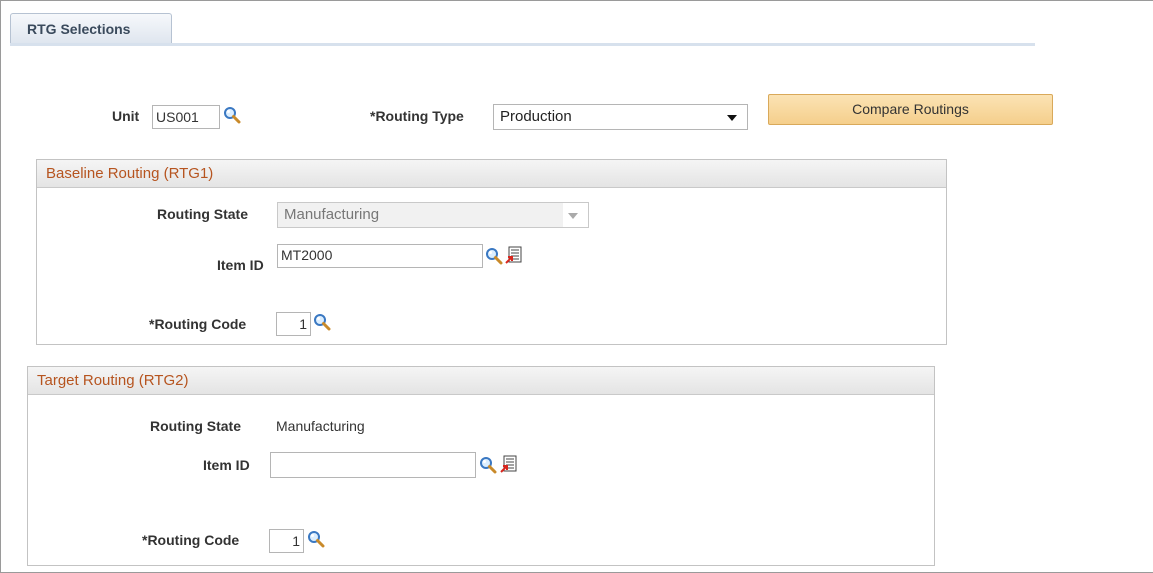 The height and width of the screenshot is (573, 1153). I want to click on baseline-item-id-label: Item ID, so click(240, 265).